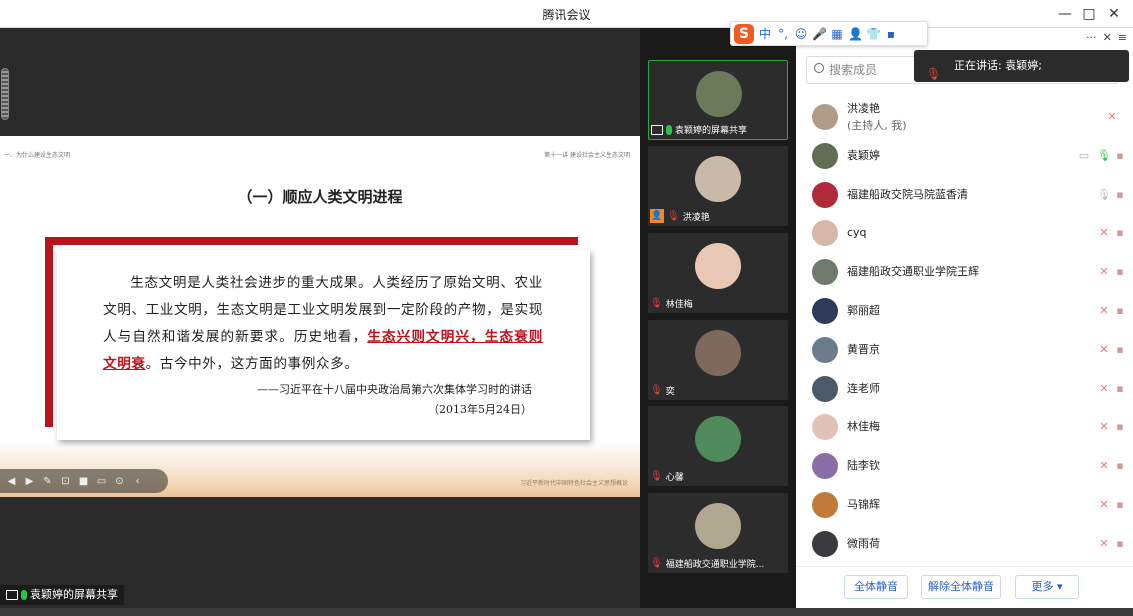 This screenshot has height=616, width=1133. What do you see at coordinates (837, 34) in the screenshot?
I see `ime-keyboard-icon: ▦` at bounding box center [837, 34].